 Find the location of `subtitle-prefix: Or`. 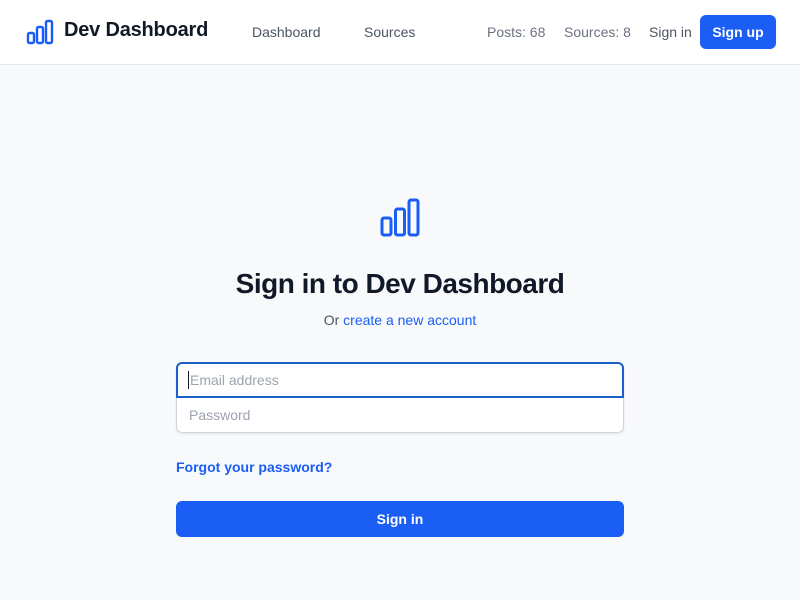

subtitle-prefix: Or is located at coordinates (333, 320).